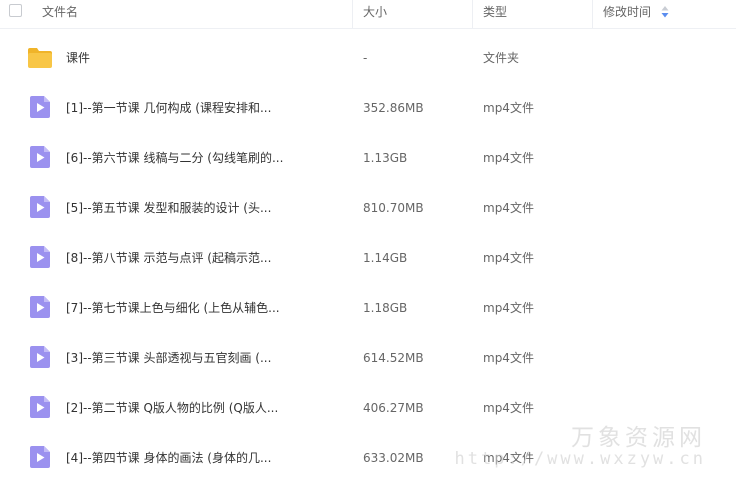 The height and width of the screenshot is (493, 736). I want to click on column-header-type: 类型, so click(495, 14).